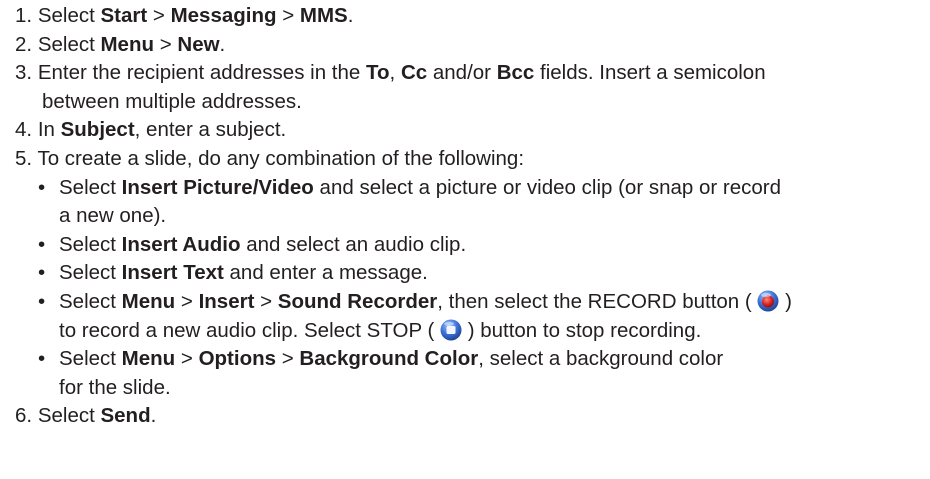  I want to click on step-continuation: between multiple addresses., so click(172, 101).